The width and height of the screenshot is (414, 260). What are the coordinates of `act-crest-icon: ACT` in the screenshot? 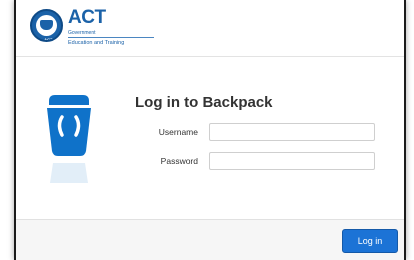 It's located at (46, 25).